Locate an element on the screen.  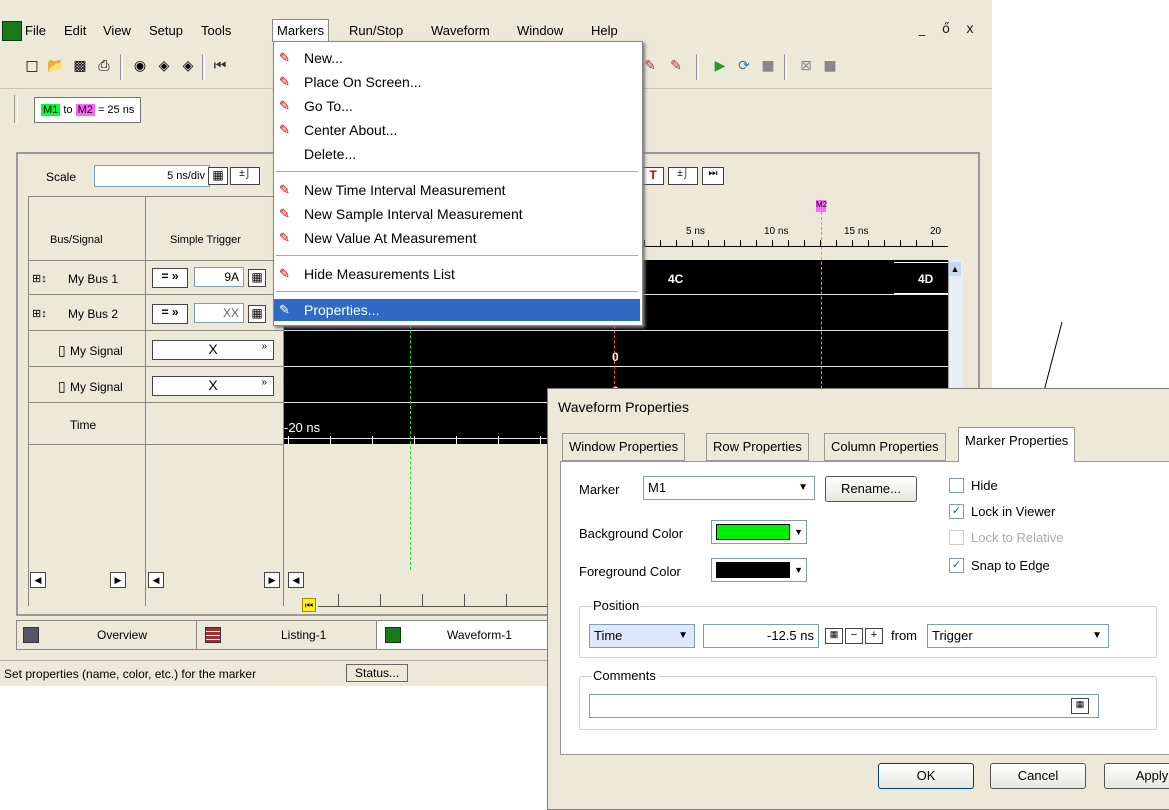
background-color-label: Background Color is located at coordinates (631, 533).